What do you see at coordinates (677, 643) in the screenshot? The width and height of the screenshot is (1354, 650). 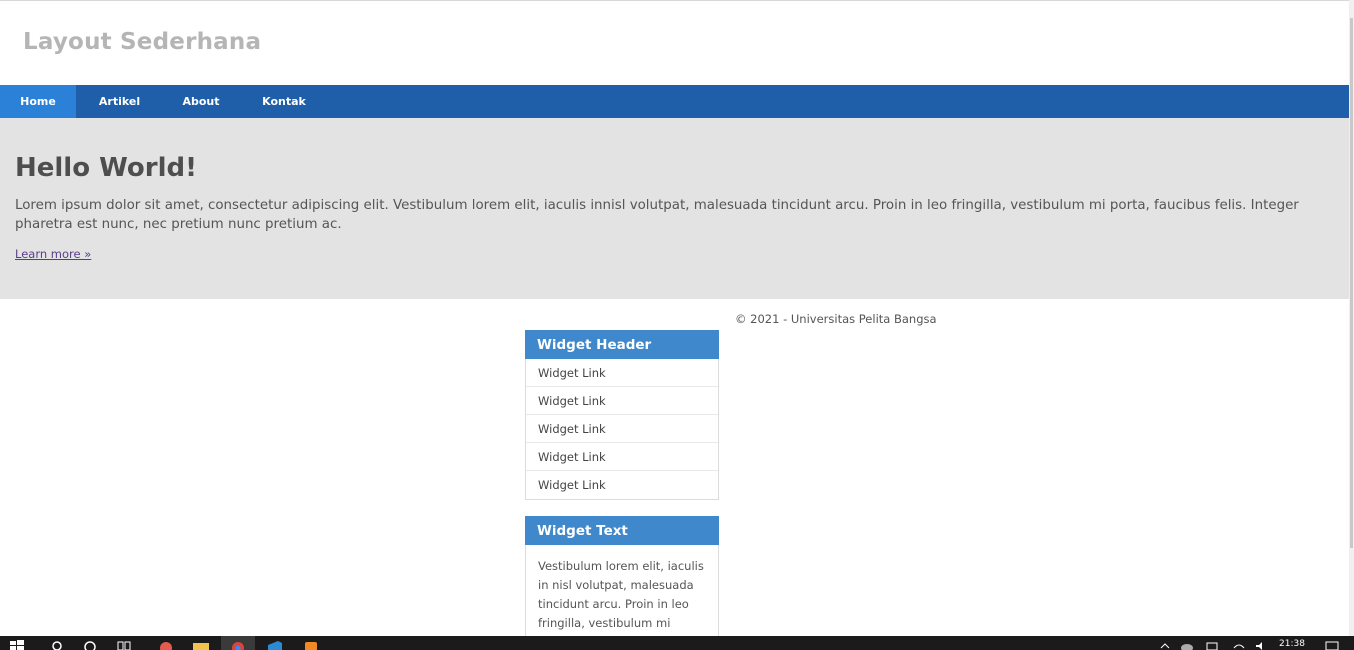 I see `taskbar: 21:38` at bounding box center [677, 643].